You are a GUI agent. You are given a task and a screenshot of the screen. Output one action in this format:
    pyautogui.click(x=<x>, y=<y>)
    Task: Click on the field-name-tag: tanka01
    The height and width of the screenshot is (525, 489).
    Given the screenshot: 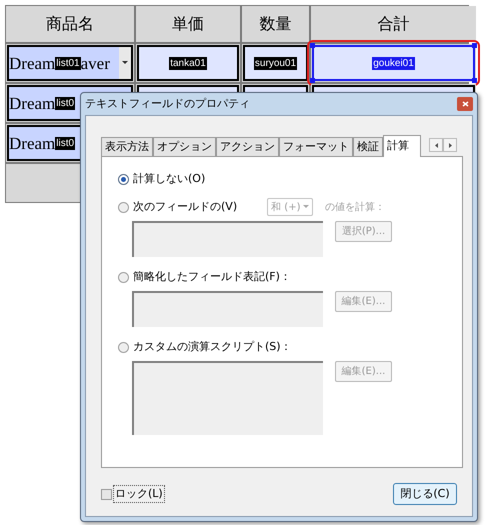 What is the action you would take?
    pyautogui.click(x=188, y=63)
    